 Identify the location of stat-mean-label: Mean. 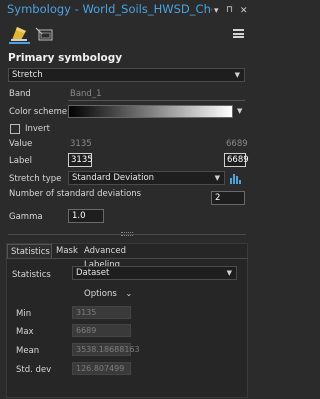
(28, 351).